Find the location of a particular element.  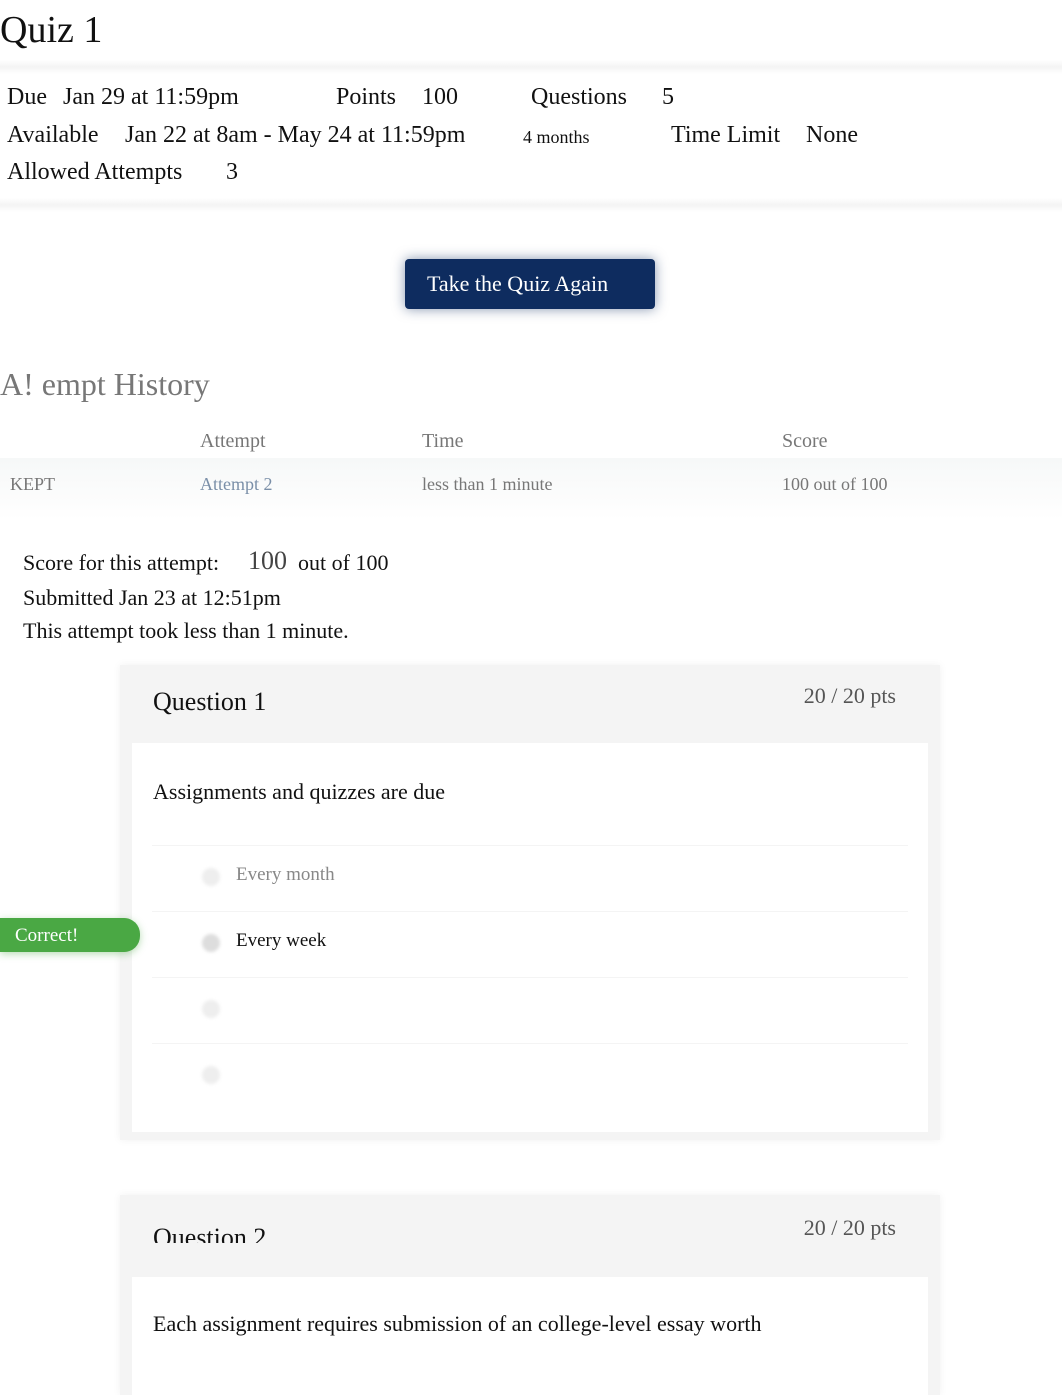

answer-text: Every month is located at coordinates (285, 874).